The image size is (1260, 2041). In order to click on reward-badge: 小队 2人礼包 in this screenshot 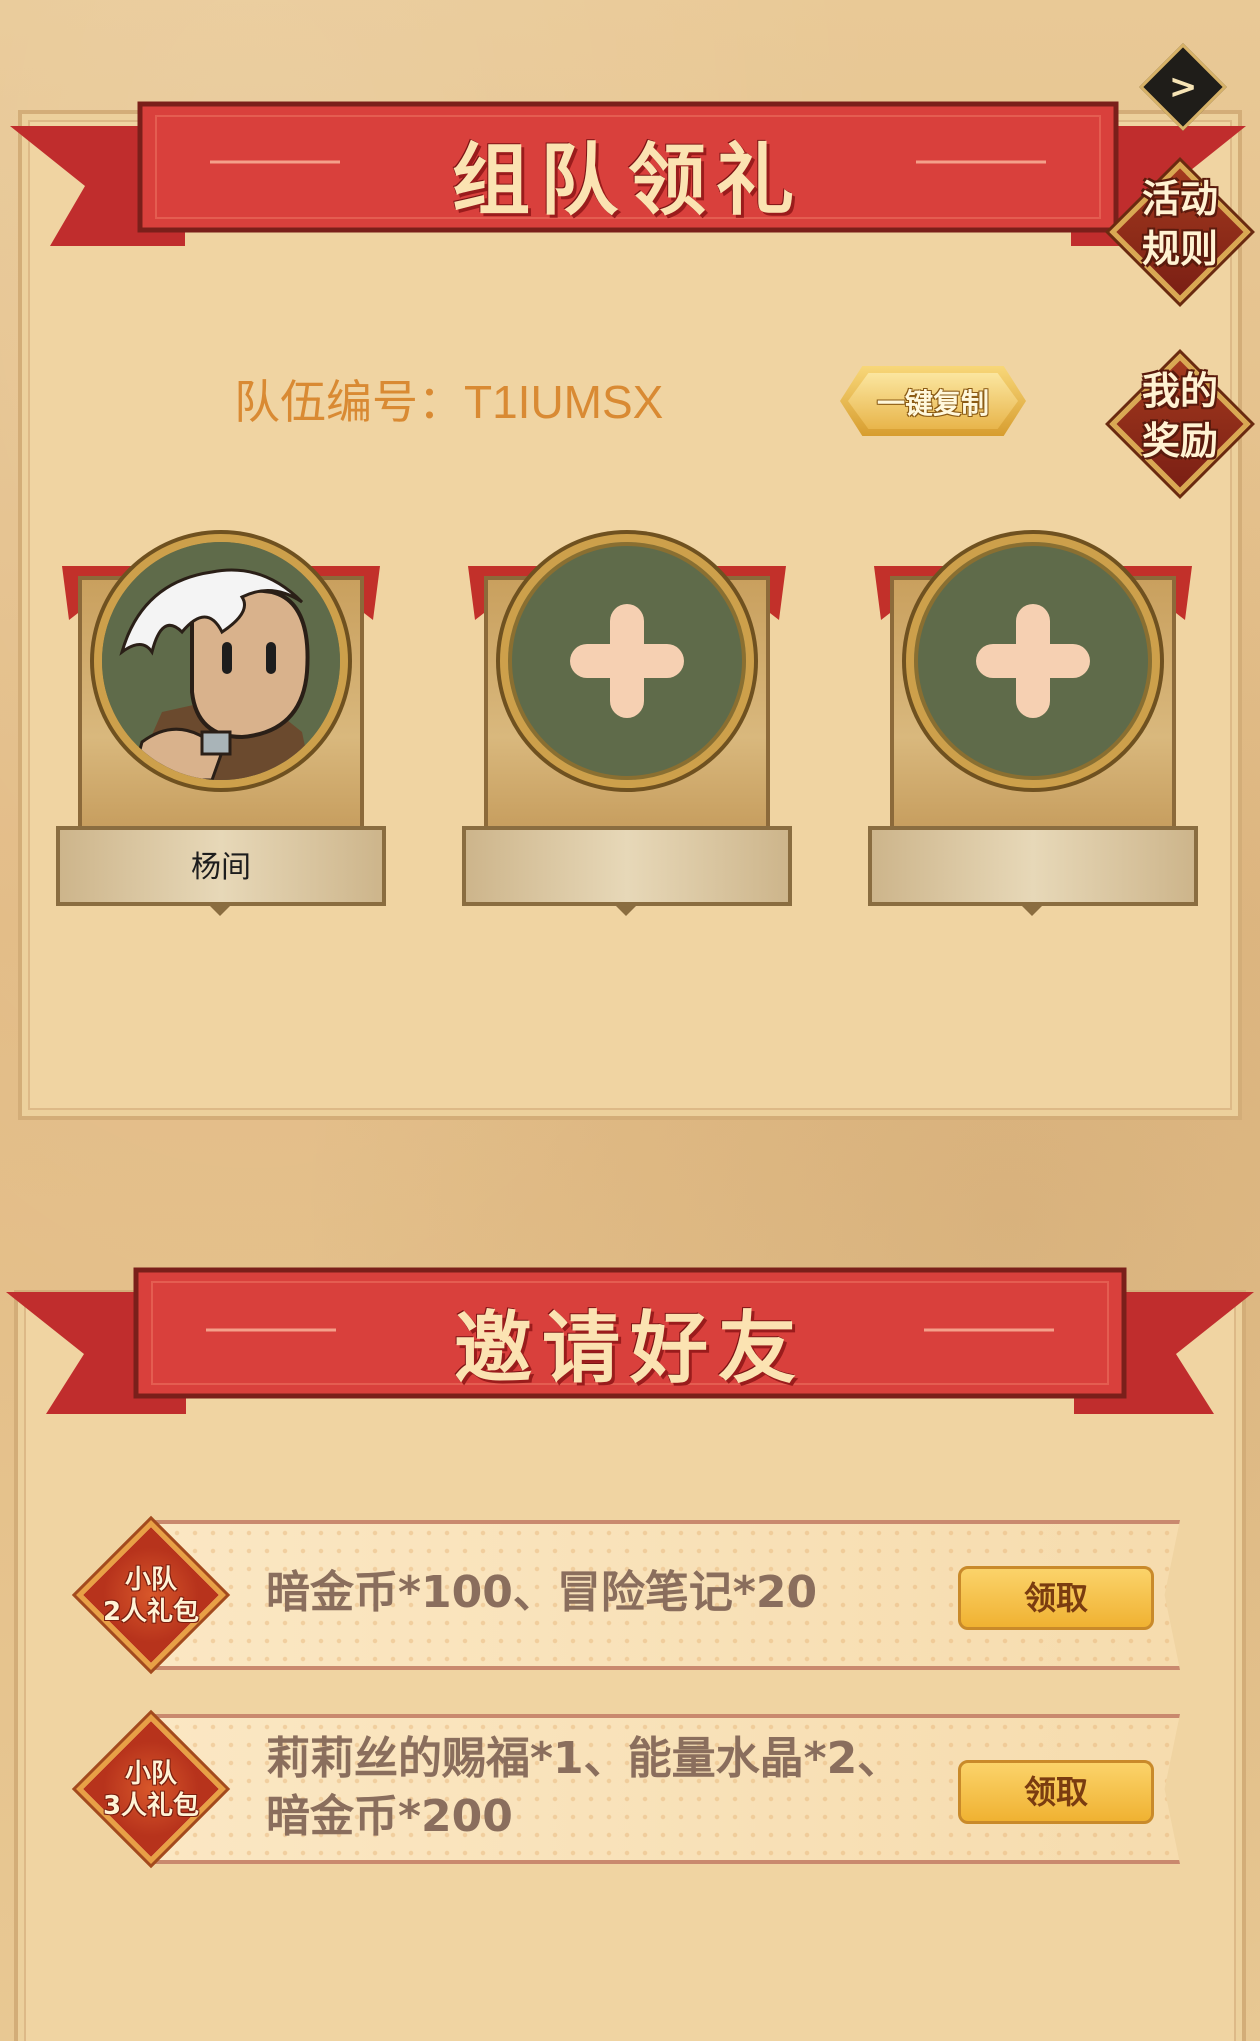, I will do `click(151, 1595)`.